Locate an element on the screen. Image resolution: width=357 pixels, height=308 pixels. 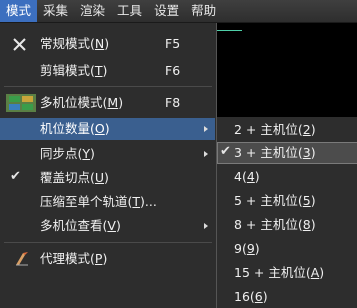
menu-item-camera-count: 机位数量(O) is located at coordinates (107, 129).